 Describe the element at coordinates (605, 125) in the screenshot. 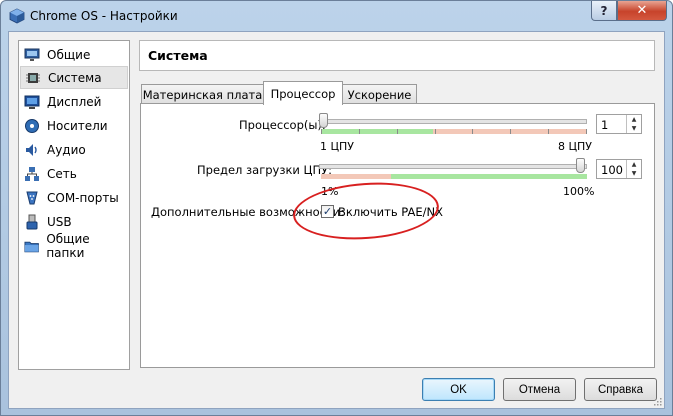

I see `spinbox-value: 1` at that location.